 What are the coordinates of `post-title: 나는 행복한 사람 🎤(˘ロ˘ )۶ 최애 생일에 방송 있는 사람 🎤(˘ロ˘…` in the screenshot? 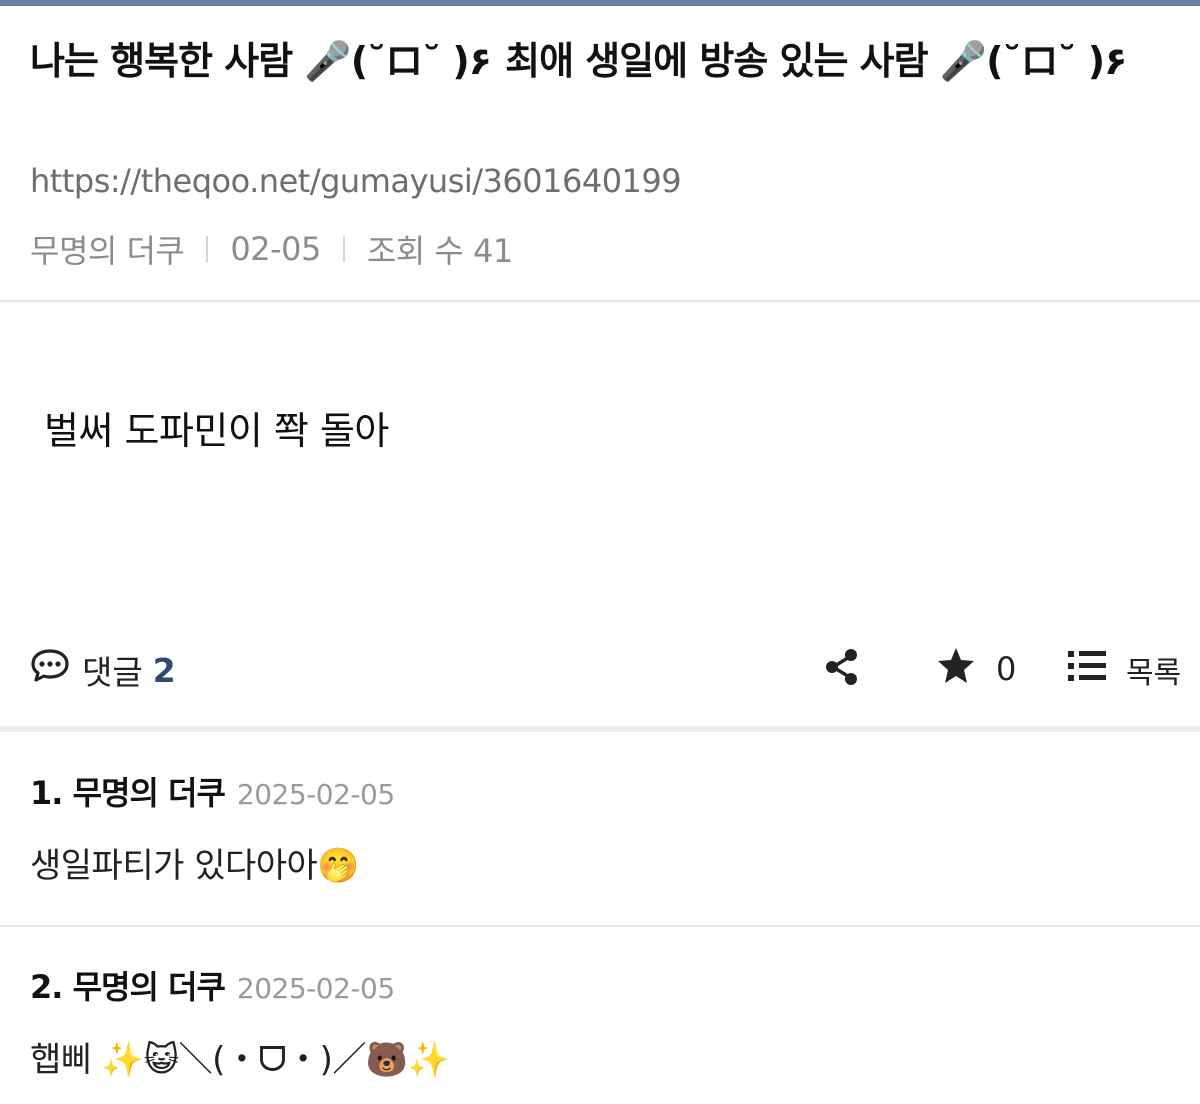 It's located at (579, 61).